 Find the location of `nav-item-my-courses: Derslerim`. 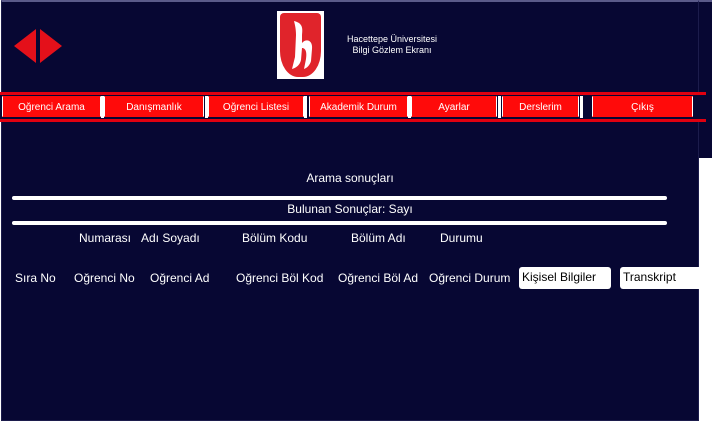

nav-item-my-courses: Derslerim is located at coordinates (540, 106).